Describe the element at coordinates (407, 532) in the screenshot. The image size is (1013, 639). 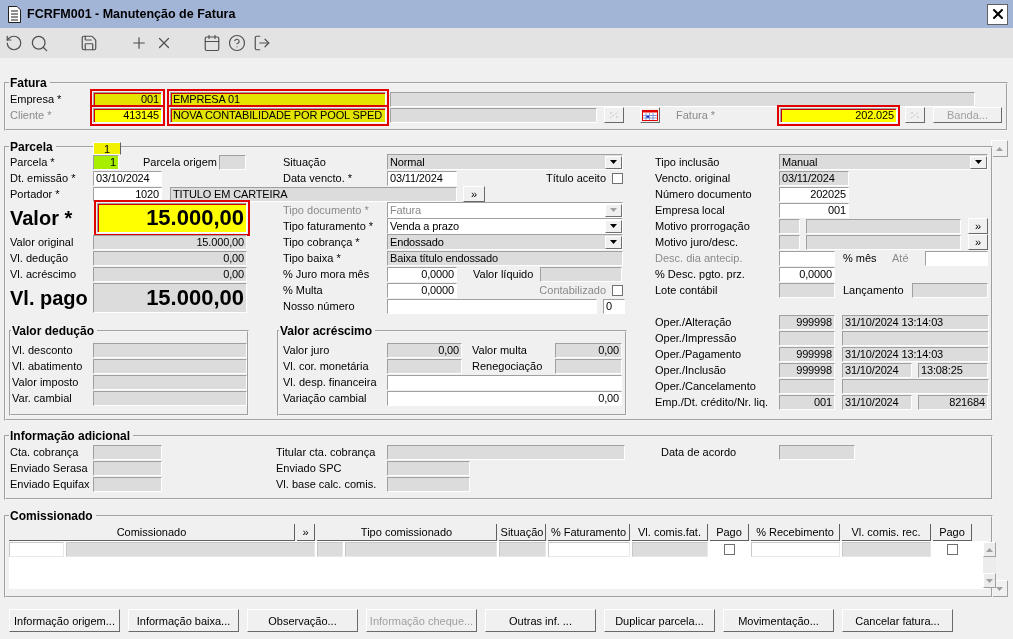
I see `column-header: Tipo comissionado` at that location.